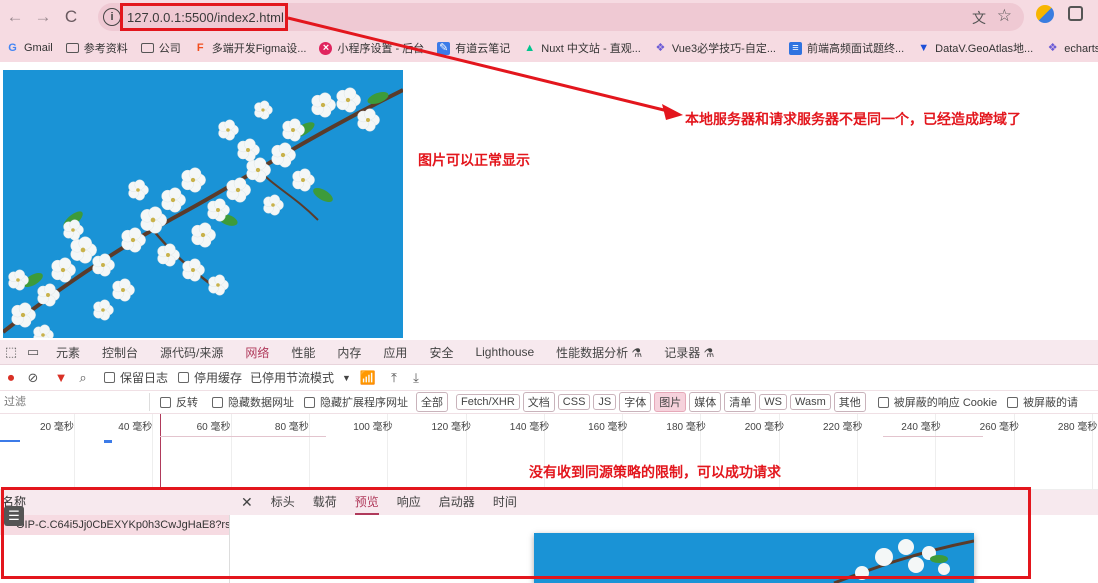  What do you see at coordinates (71, 17) in the screenshot?
I see `reload-icon: C` at bounding box center [71, 17].